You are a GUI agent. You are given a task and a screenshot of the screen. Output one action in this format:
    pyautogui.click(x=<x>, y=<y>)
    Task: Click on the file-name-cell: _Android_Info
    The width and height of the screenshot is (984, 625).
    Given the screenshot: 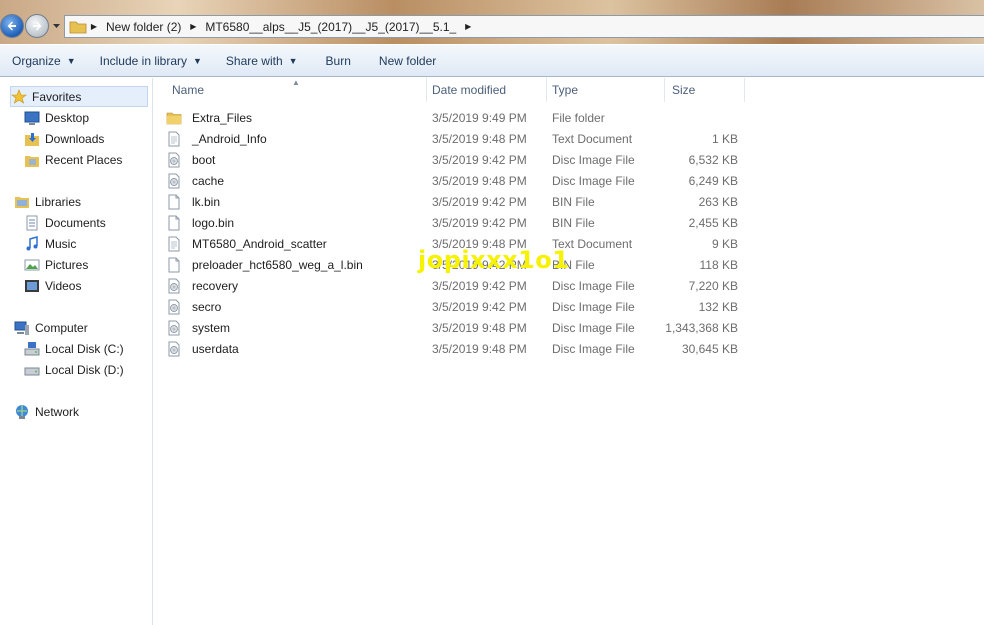 What is the action you would take?
    pyautogui.click(x=216, y=138)
    